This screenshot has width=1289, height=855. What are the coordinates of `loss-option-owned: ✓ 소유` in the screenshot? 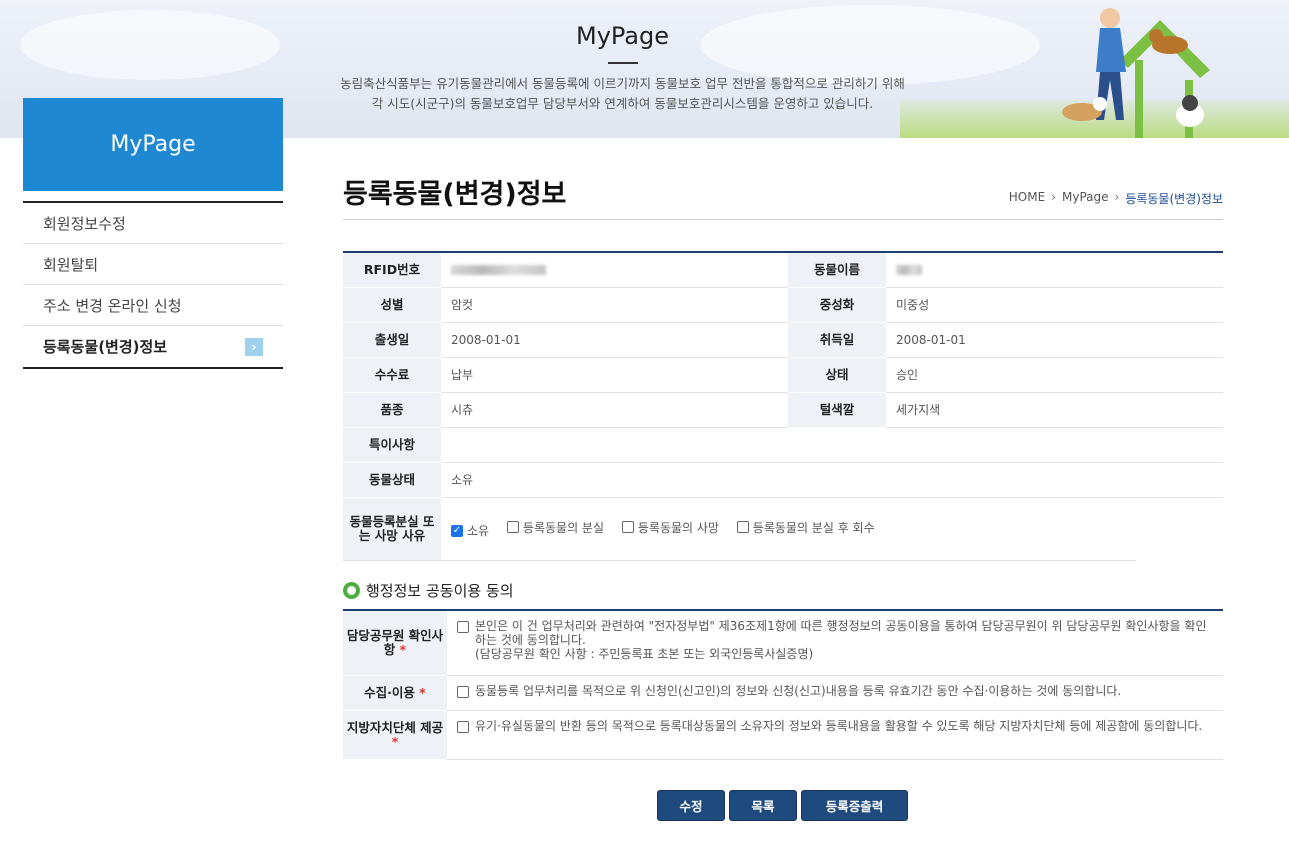 It's located at (470, 530).